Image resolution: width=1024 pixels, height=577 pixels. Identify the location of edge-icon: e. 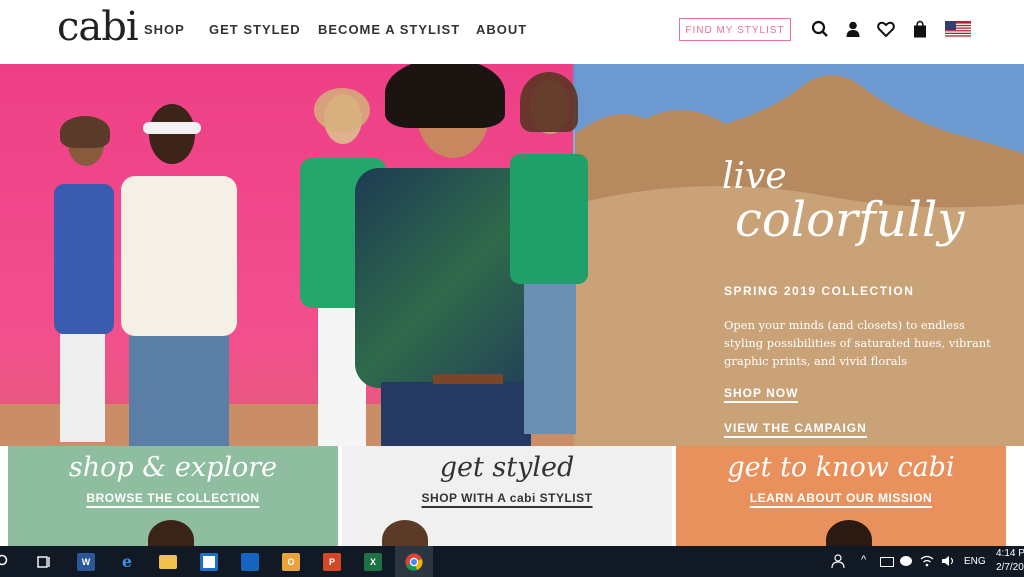
(127, 562).